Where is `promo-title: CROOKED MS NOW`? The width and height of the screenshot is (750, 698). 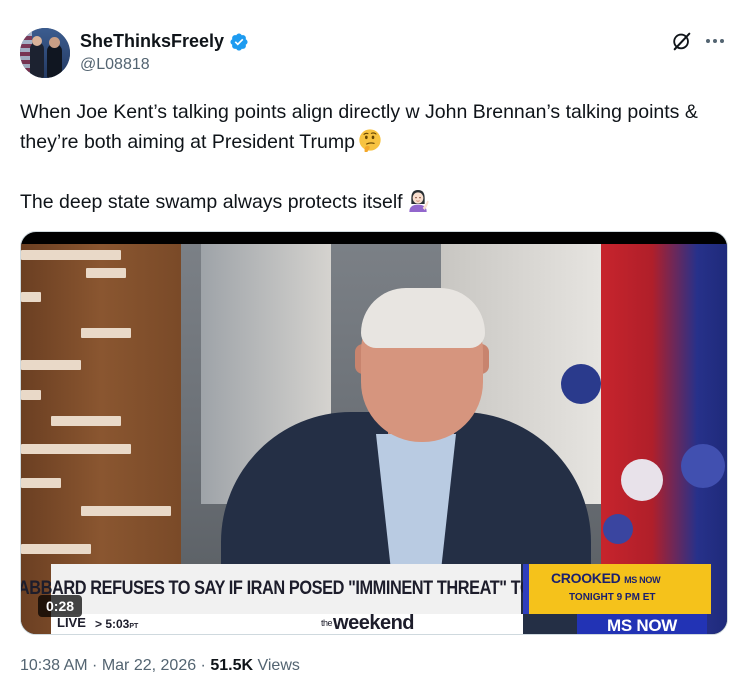
promo-title: CROOKED MS NOW is located at coordinates (606, 578).